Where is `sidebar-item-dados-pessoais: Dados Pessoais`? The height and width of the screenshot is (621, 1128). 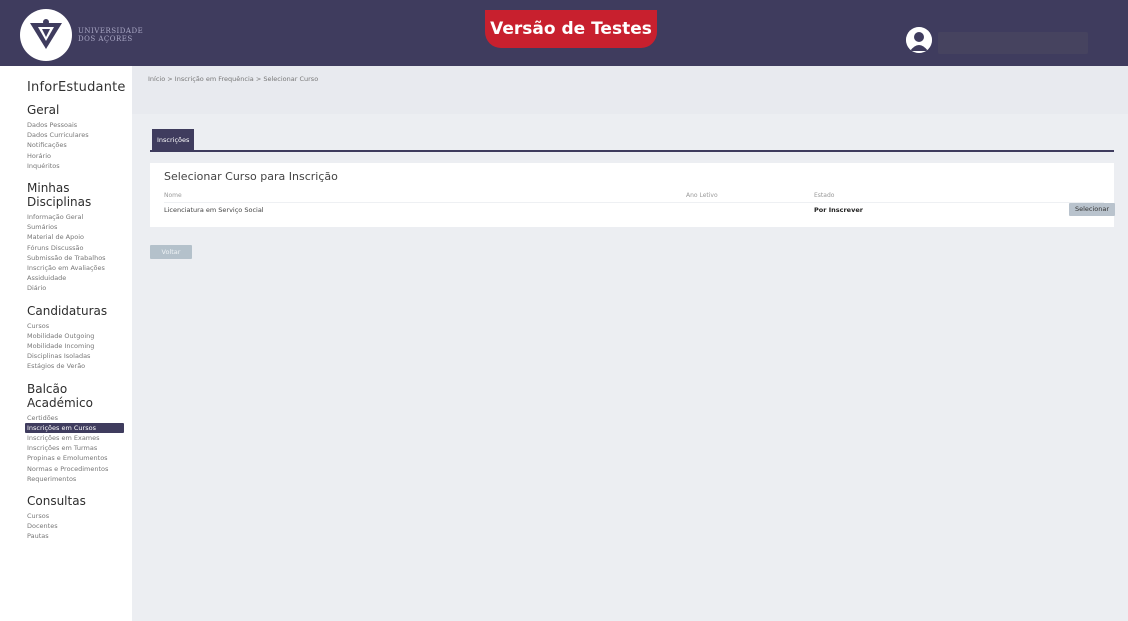
sidebar-item-dados-pessoais: Dados Pessoais is located at coordinates (79, 125).